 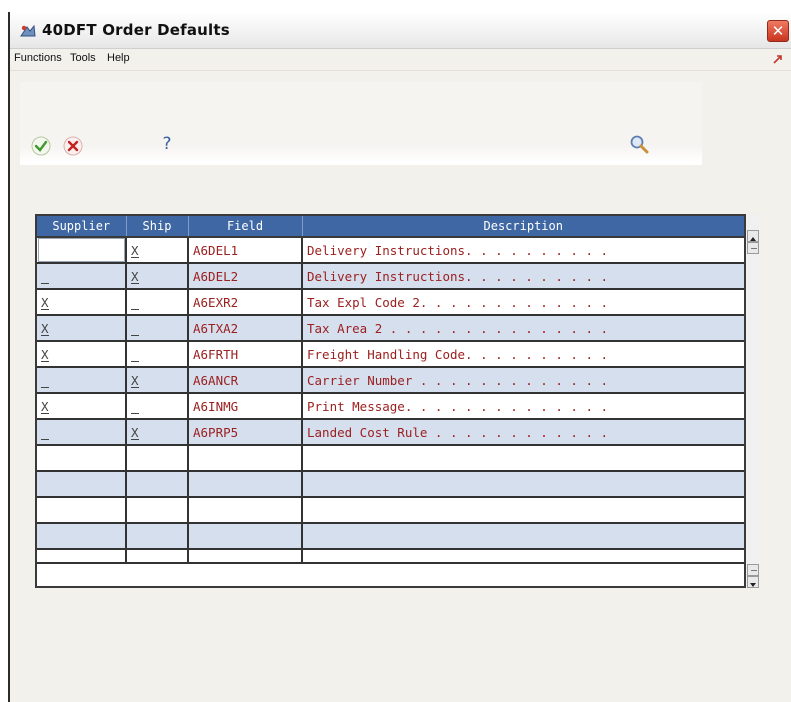 I want to click on column-header-supplier: Supplier, so click(x=82, y=227).